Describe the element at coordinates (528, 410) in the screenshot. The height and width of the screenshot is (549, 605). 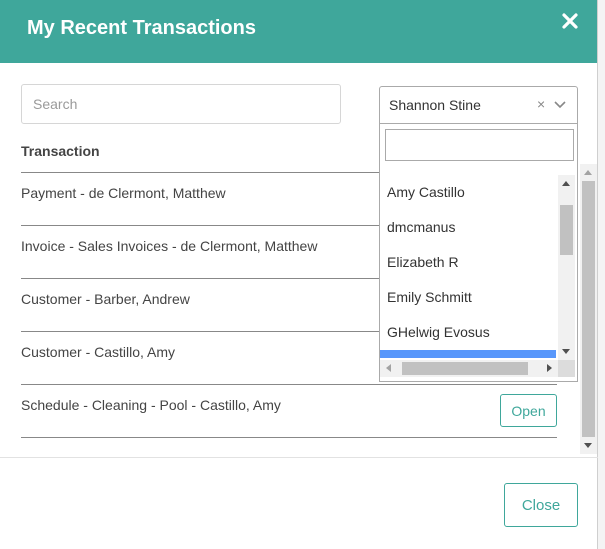
I see `open-button: Open` at that location.